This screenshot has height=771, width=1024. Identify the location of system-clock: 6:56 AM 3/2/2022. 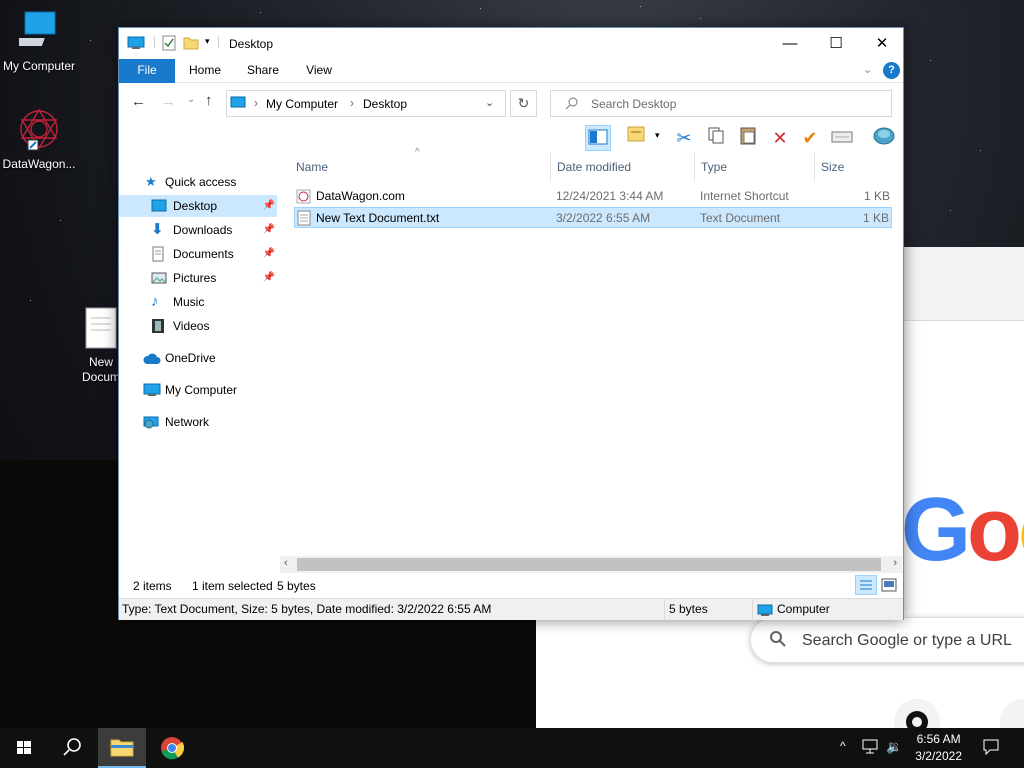
(938, 748).